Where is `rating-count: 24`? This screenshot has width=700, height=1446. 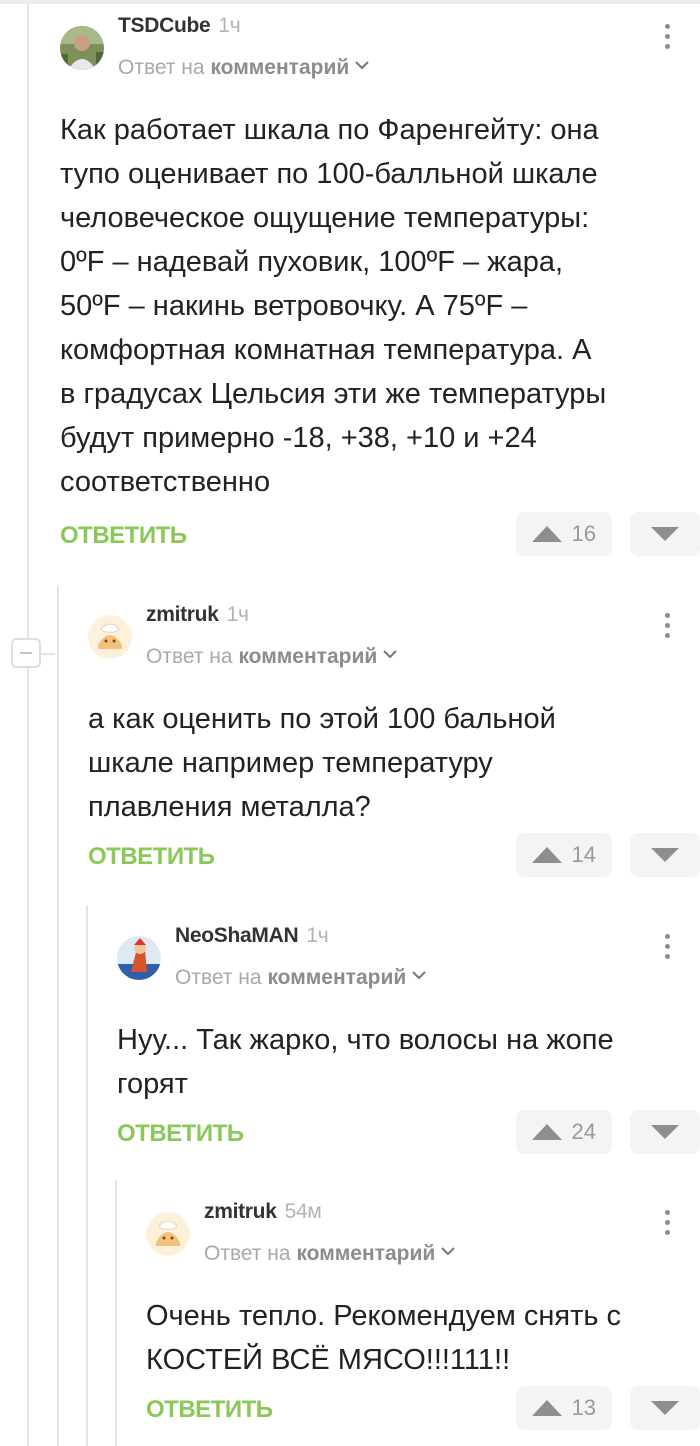
rating-count: 24 is located at coordinates (583, 1131).